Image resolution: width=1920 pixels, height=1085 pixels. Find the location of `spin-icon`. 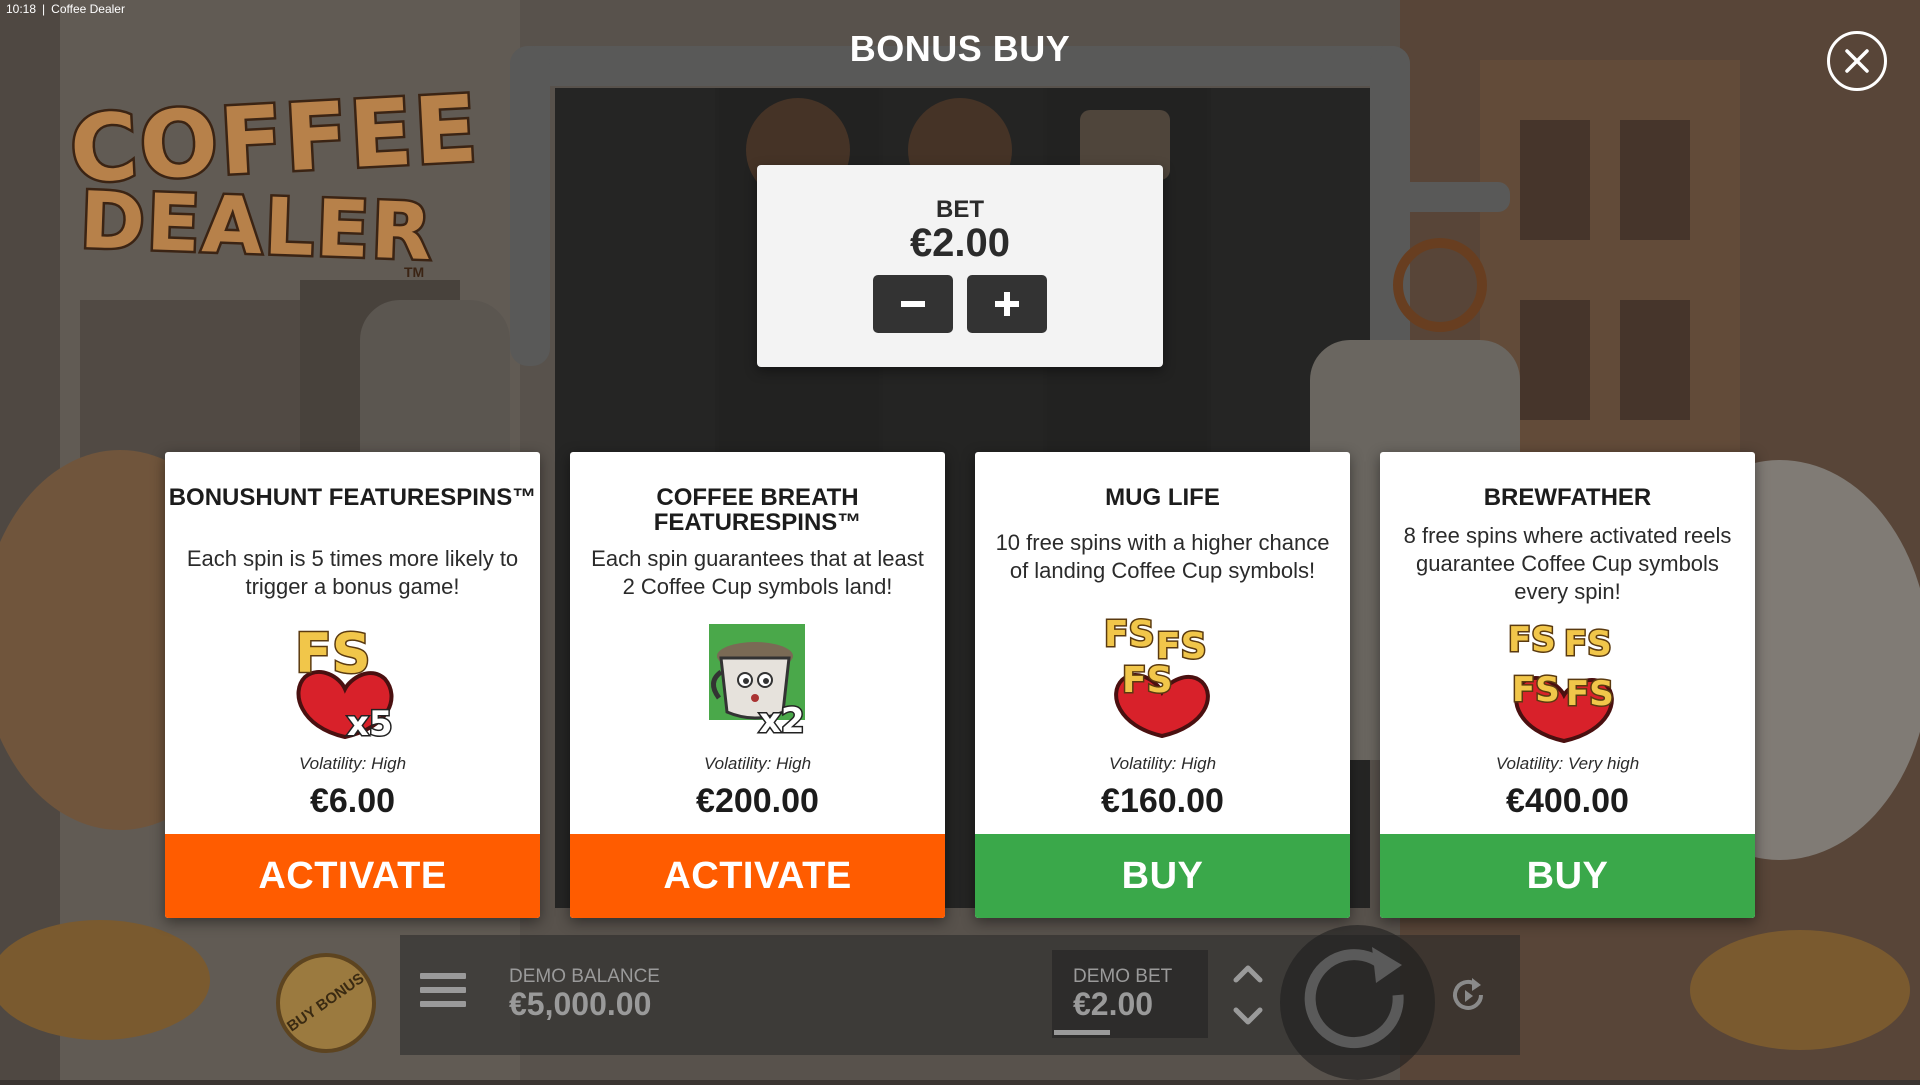

spin-icon is located at coordinates (1354, 998).